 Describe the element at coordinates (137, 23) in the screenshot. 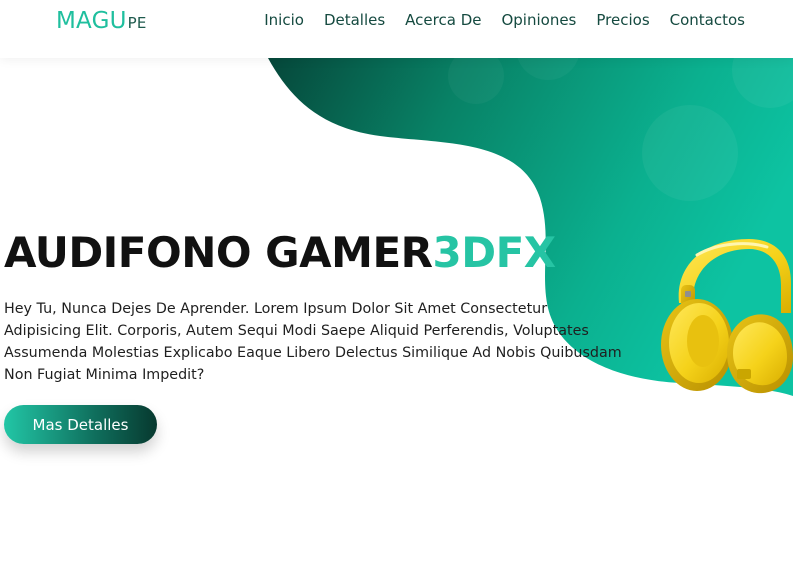

I see `brand-logo-suffix: PE` at that location.